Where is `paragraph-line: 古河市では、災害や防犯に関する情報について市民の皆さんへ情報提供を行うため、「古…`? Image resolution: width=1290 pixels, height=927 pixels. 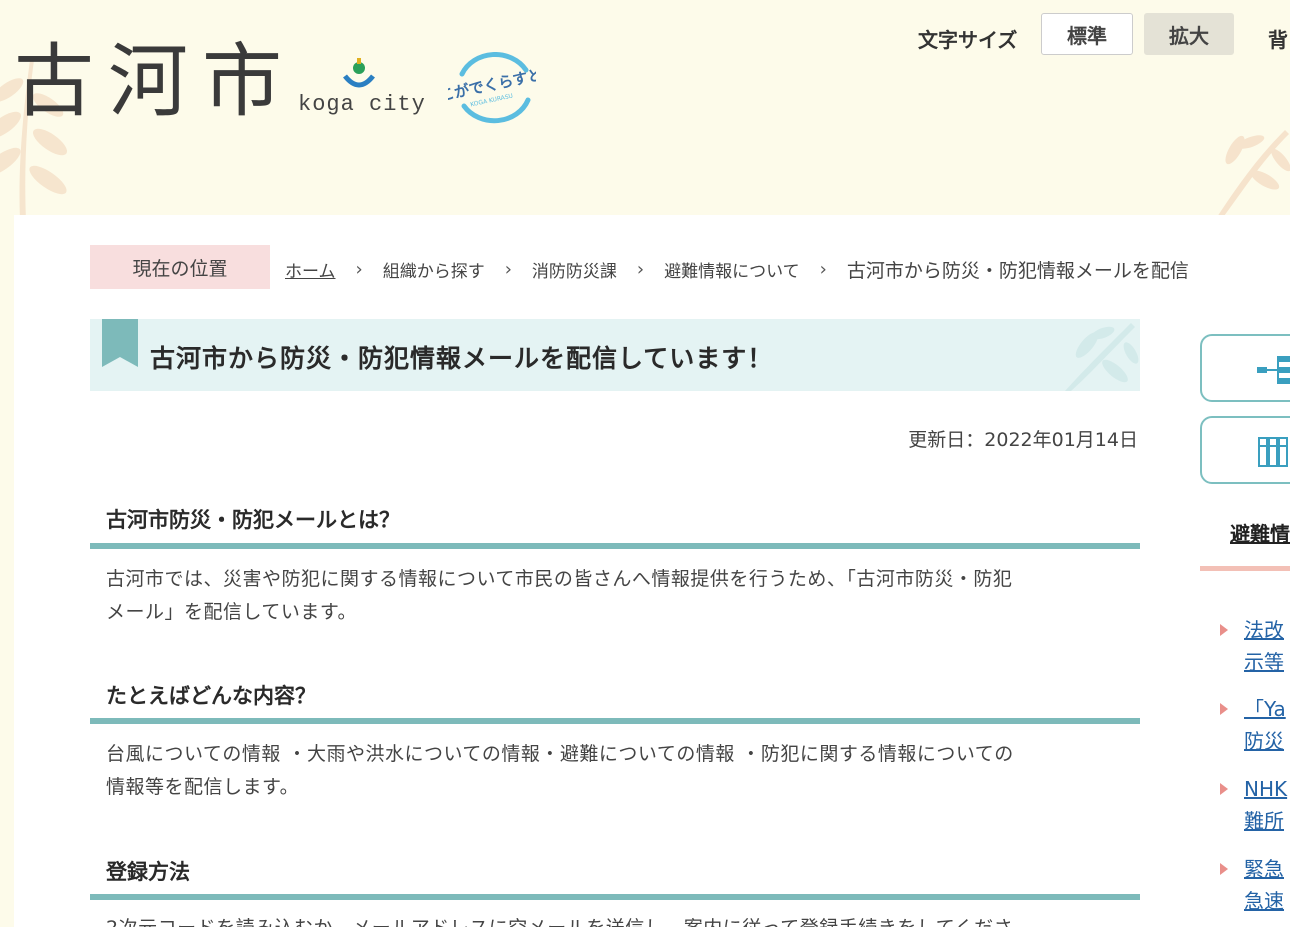
paragraph-line: 古河市では、災害や防犯に関する情報について市民の皆さんへ情報提供を行うため、「古… is located at coordinates (559, 579).